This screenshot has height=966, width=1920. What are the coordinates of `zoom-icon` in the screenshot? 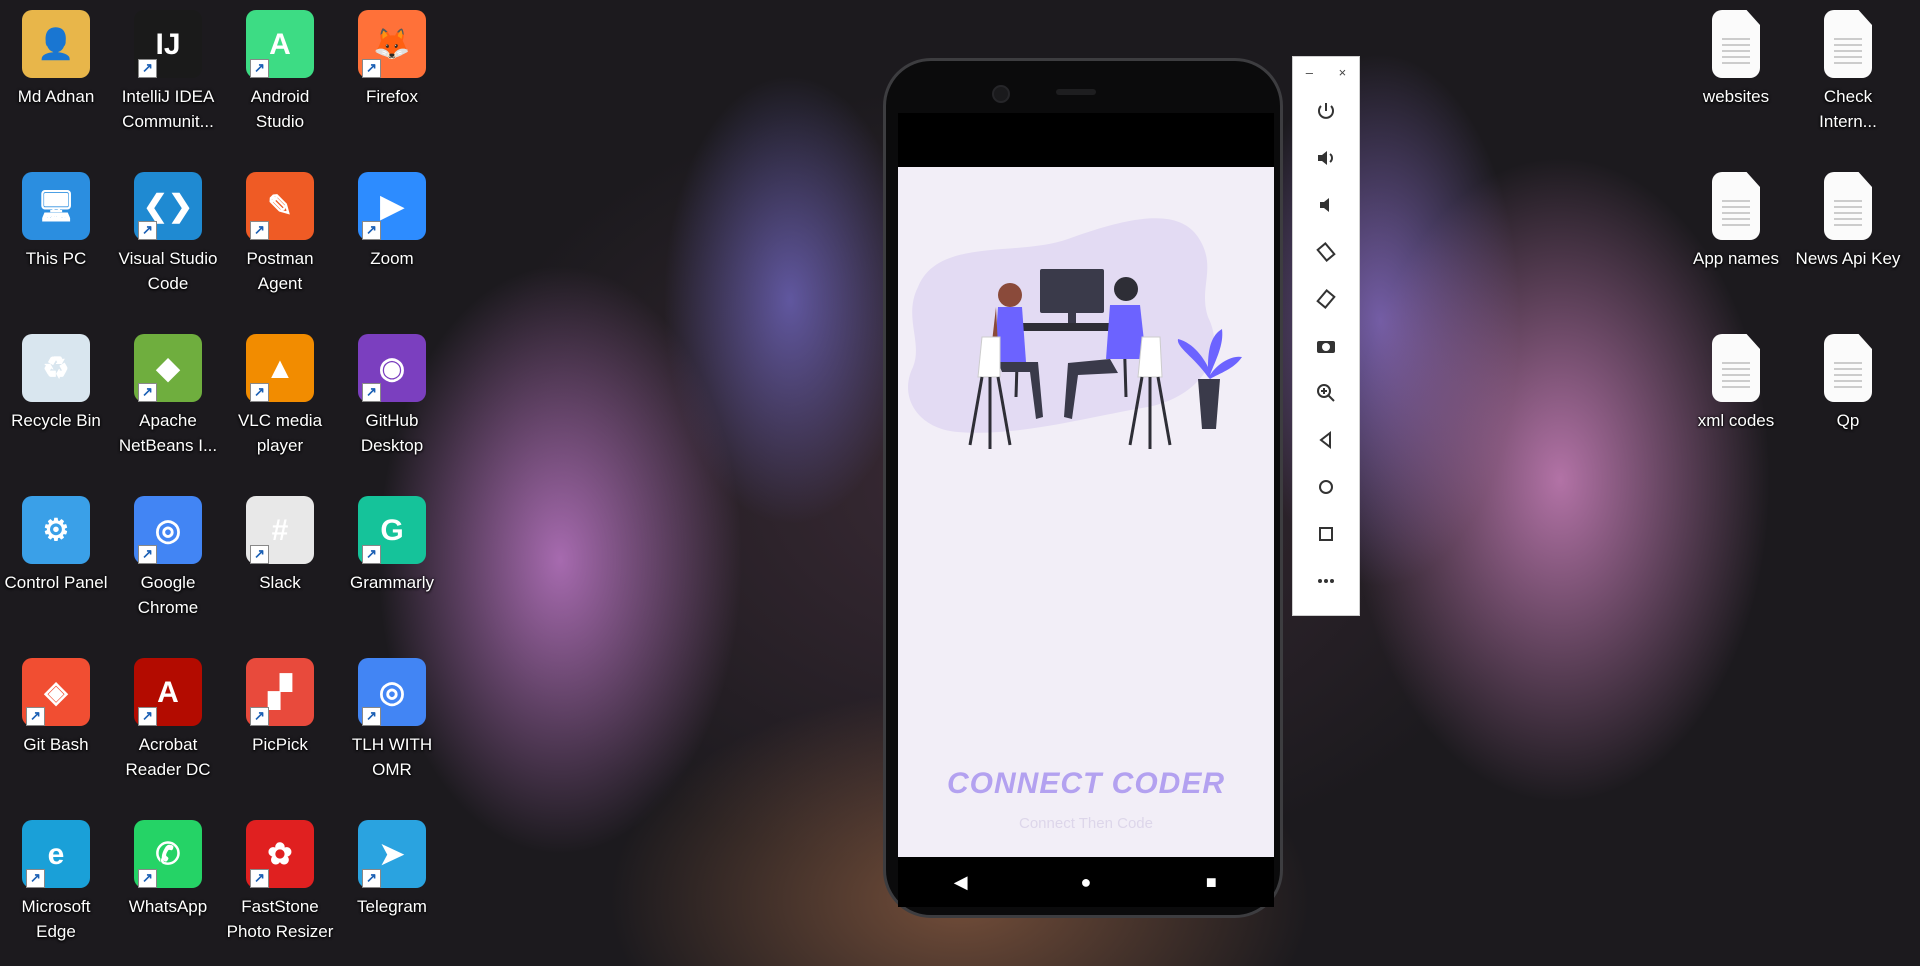 It's located at (1326, 392).